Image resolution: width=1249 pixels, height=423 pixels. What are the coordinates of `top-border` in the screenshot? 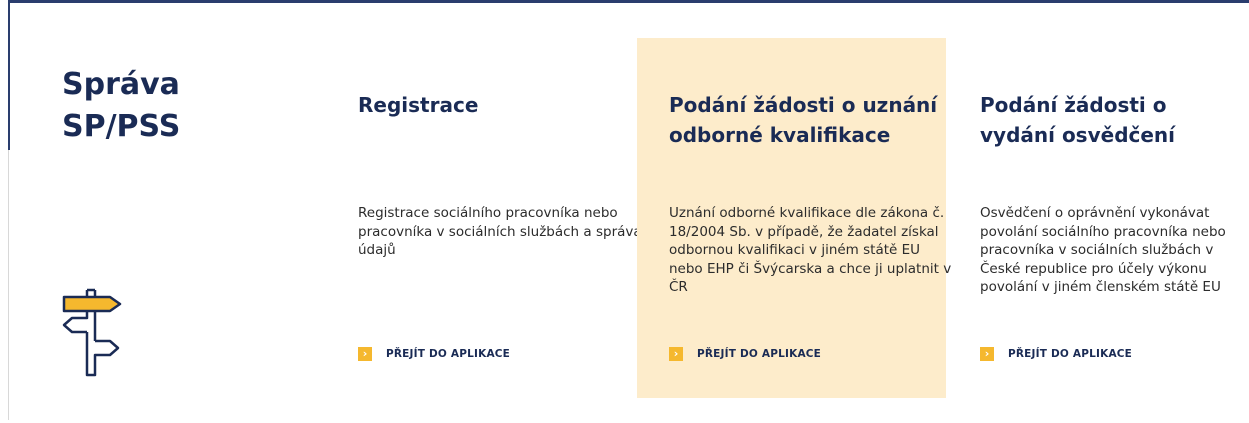 It's located at (628, 1).